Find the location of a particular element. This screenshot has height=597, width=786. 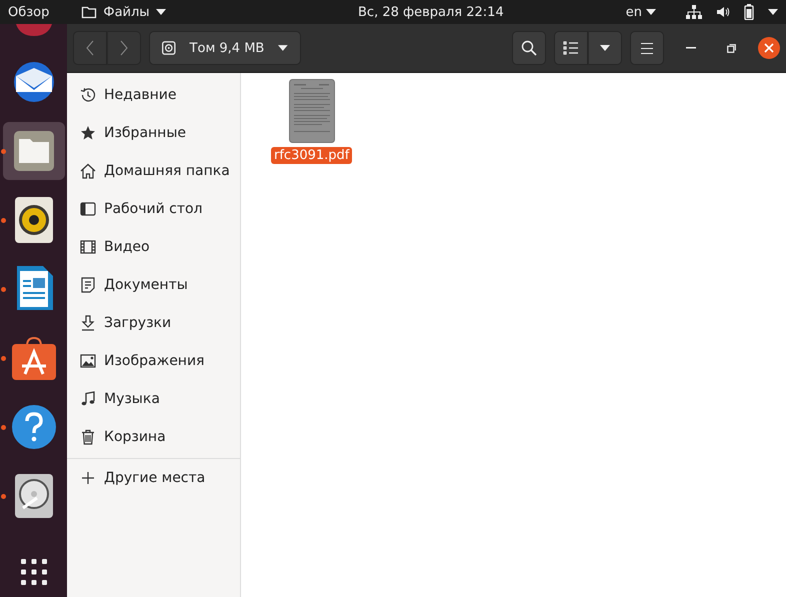

sidebar-item: Недавние is located at coordinates (153, 95).